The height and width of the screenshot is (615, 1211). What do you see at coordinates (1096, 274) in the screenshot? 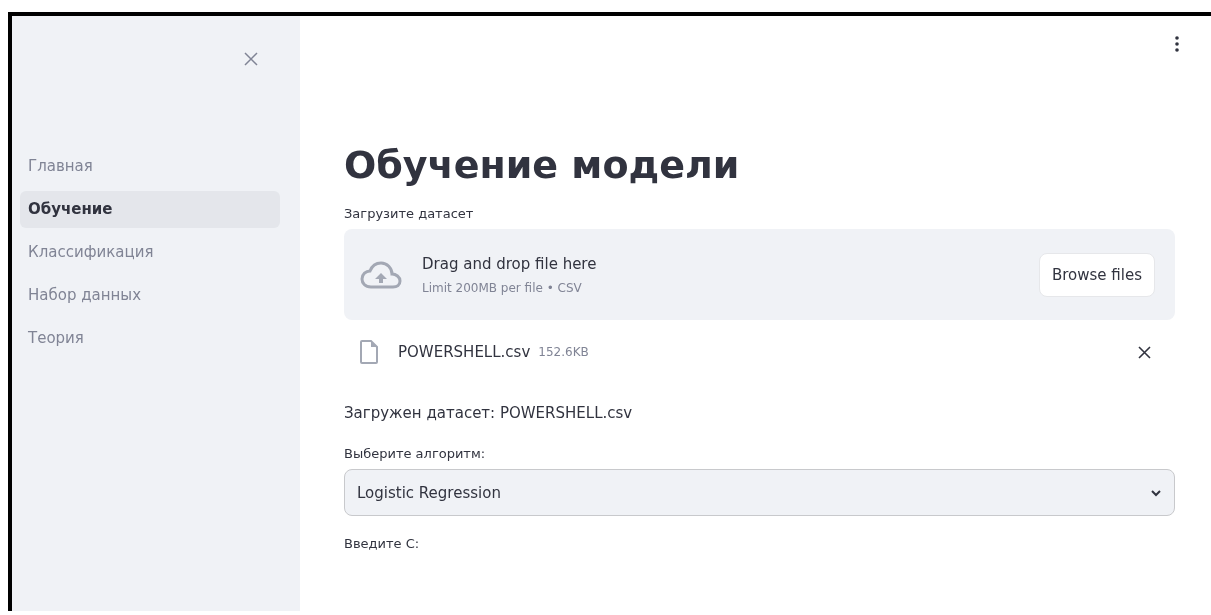
I see `browse-files-button: Browse files` at bounding box center [1096, 274].